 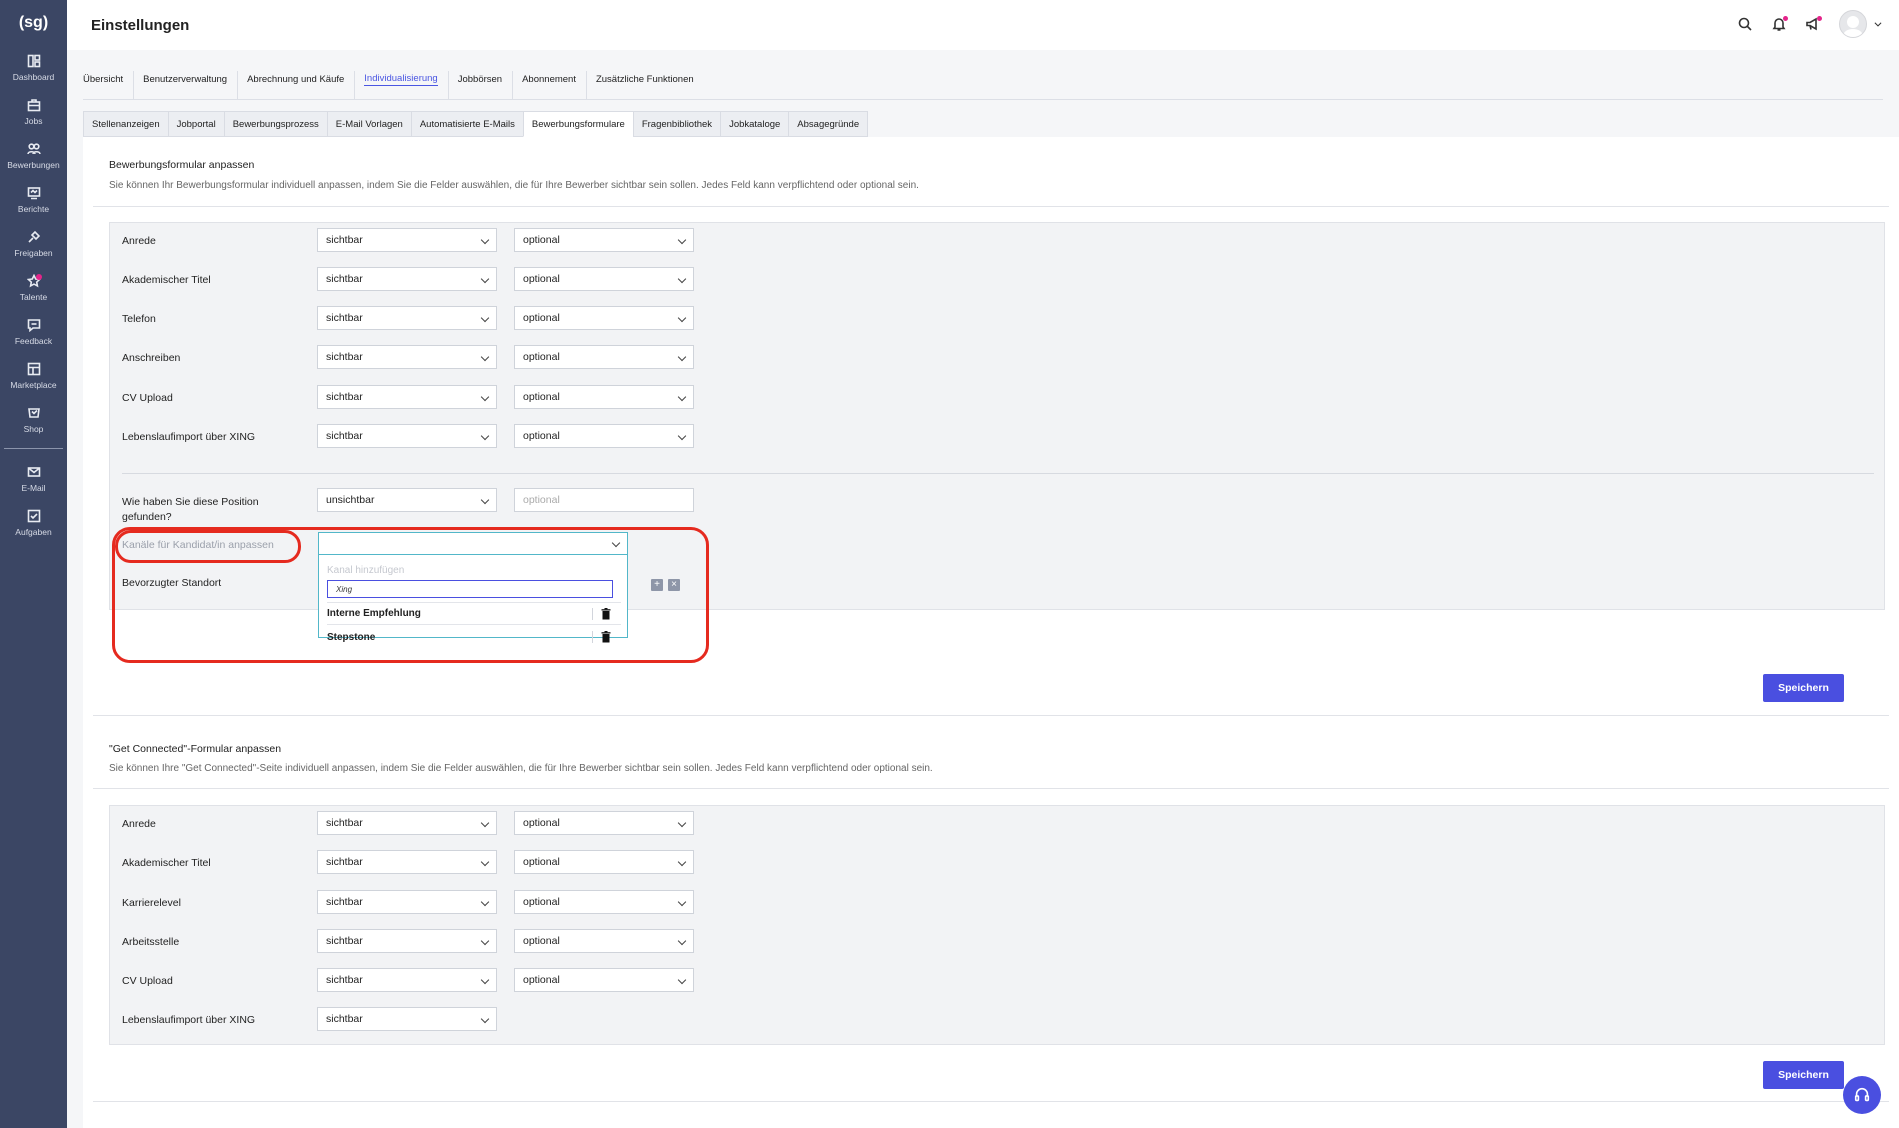 What do you see at coordinates (166, 863) in the screenshot?
I see `field-label: Akademischer Titel` at bounding box center [166, 863].